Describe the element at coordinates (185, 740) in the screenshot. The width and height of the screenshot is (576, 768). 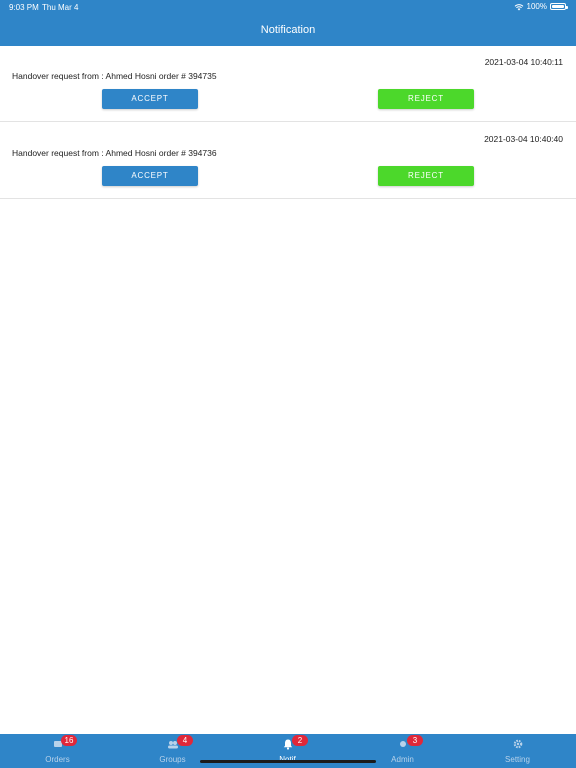
I see `badge-count: 4` at that location.